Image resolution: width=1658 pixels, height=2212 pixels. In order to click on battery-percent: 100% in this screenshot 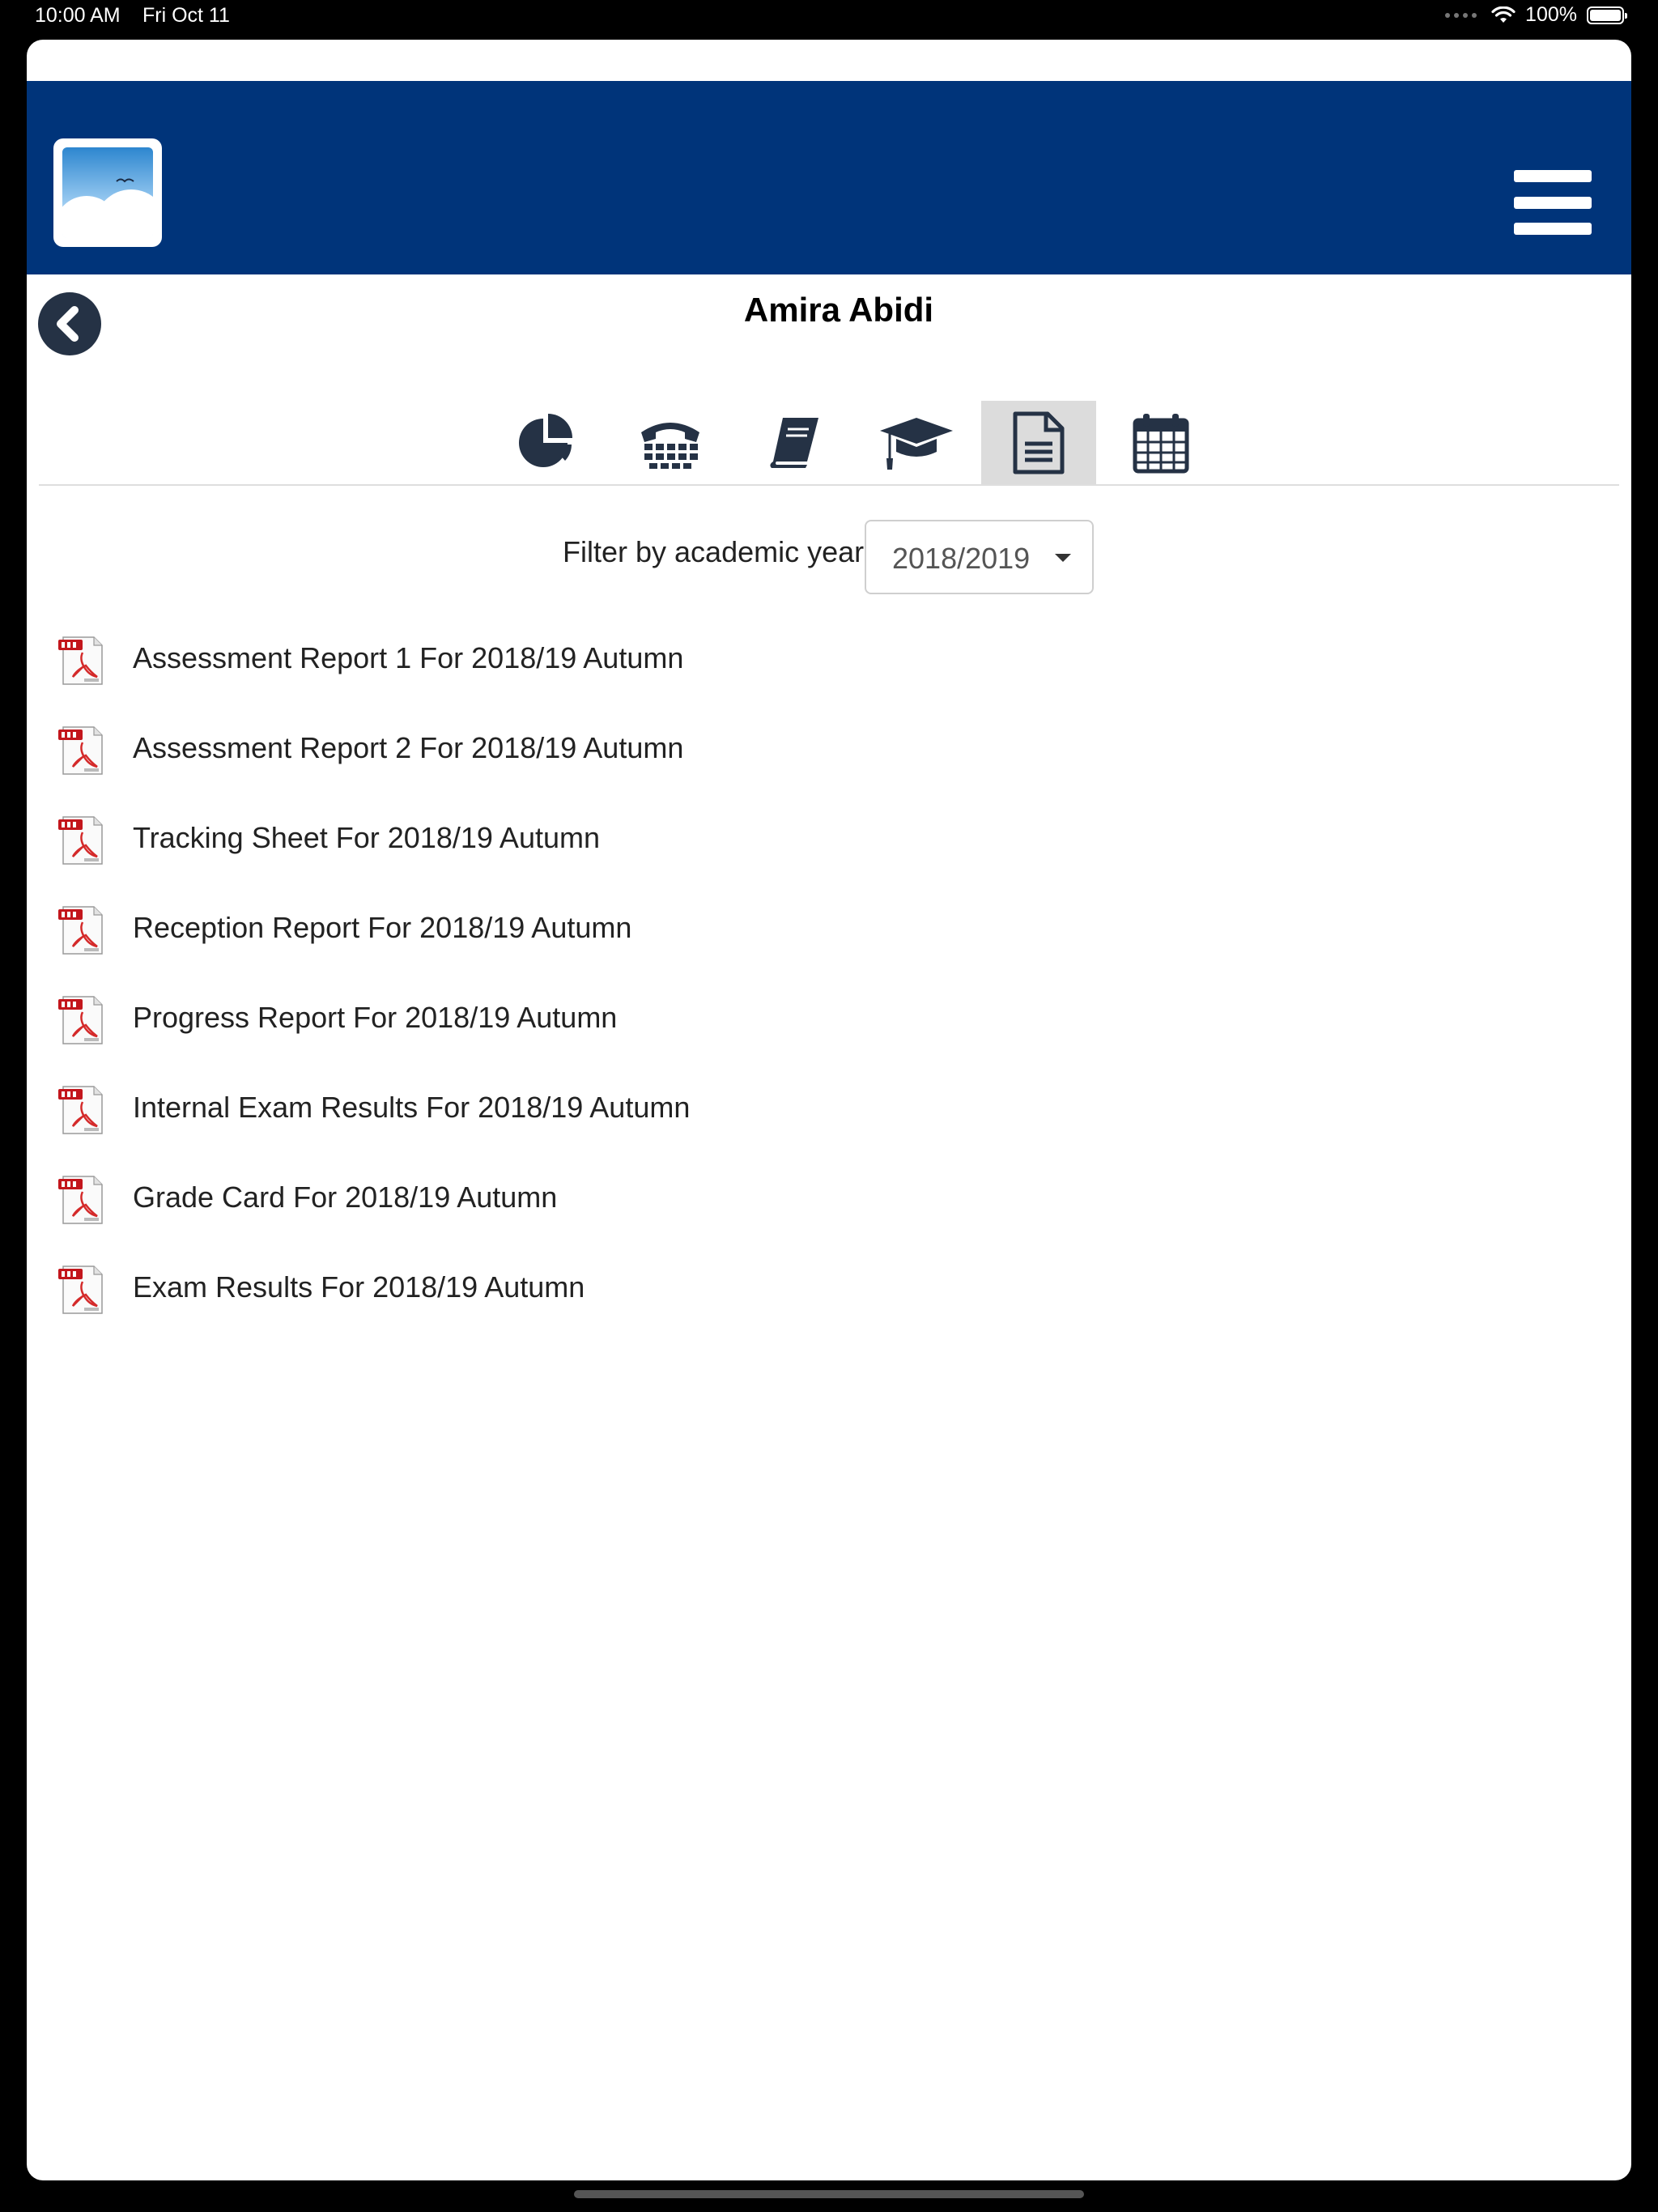, I will do `click(1551, 14)`.